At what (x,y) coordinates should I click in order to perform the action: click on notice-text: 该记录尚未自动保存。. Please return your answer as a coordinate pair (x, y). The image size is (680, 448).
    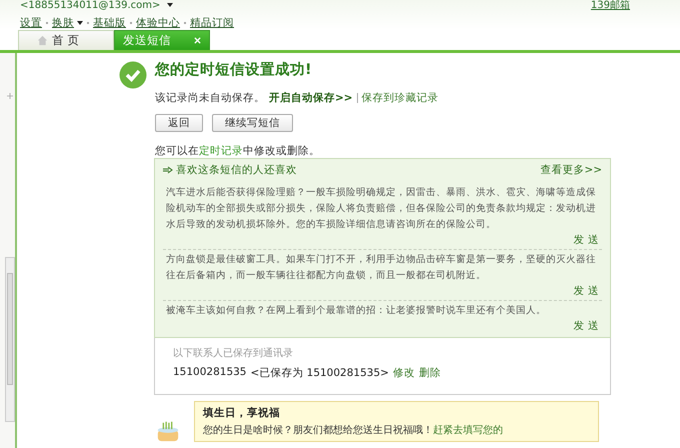
    Looking at the image, I should click on (210, 98).